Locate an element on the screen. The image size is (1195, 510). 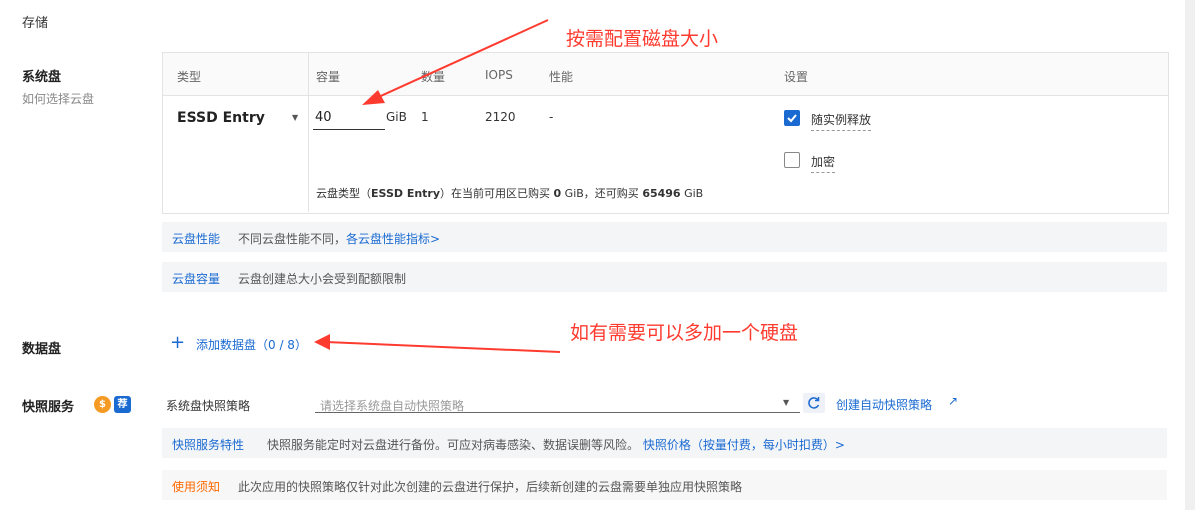
annotation-top: 按需配置磁盘大小 is located at coordinates (642, 39).